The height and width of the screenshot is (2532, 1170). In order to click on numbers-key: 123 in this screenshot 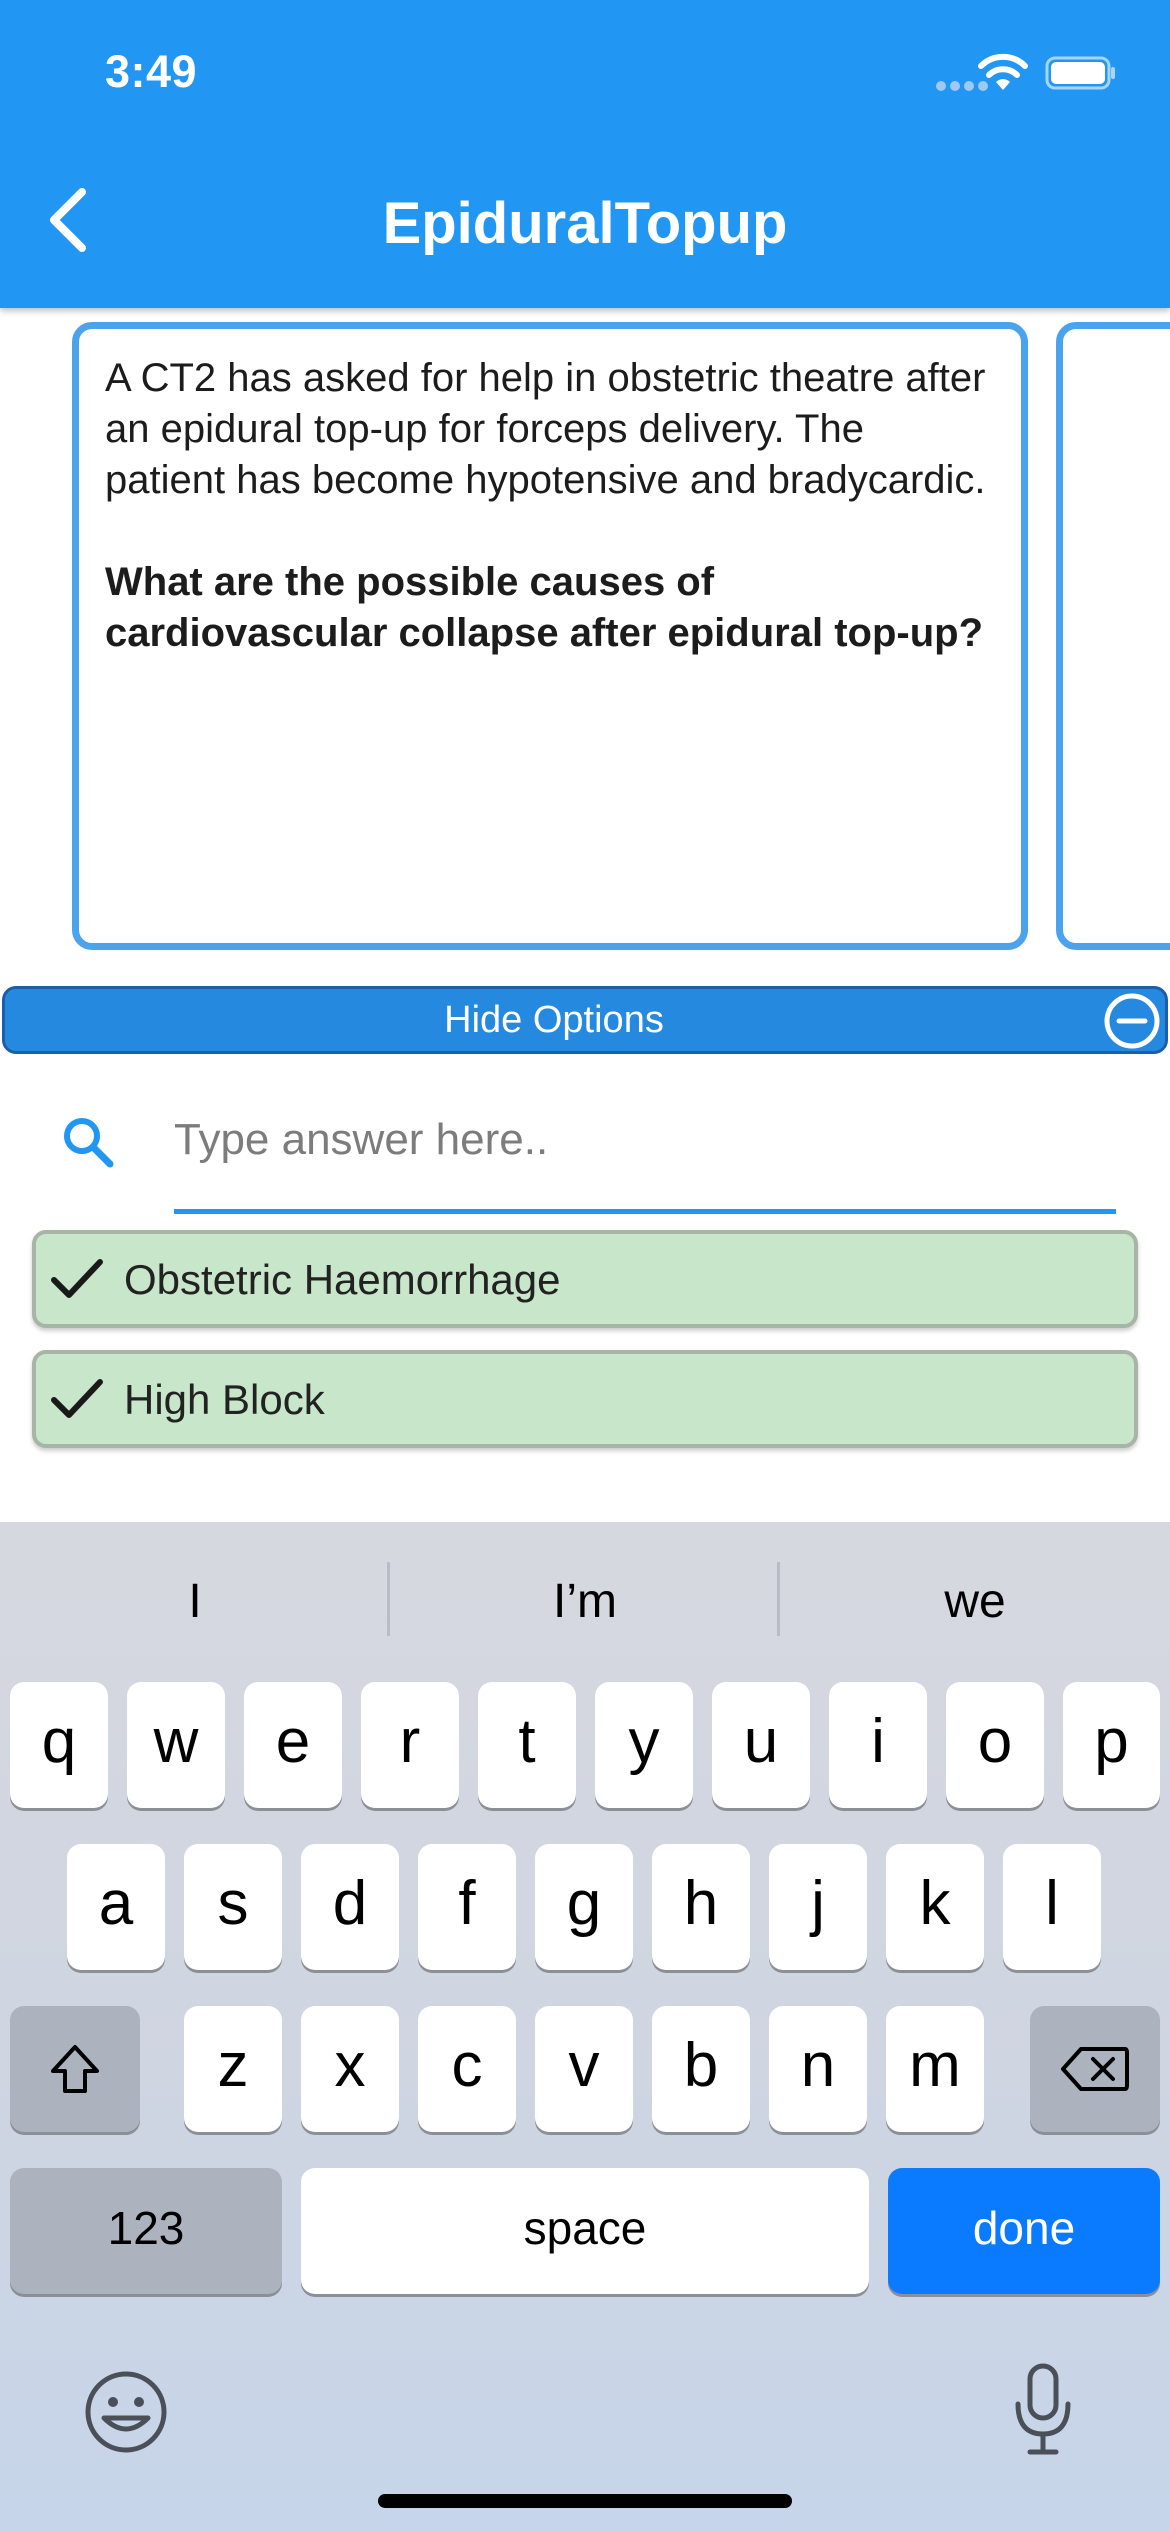, I will do `click(146, 2231)`.